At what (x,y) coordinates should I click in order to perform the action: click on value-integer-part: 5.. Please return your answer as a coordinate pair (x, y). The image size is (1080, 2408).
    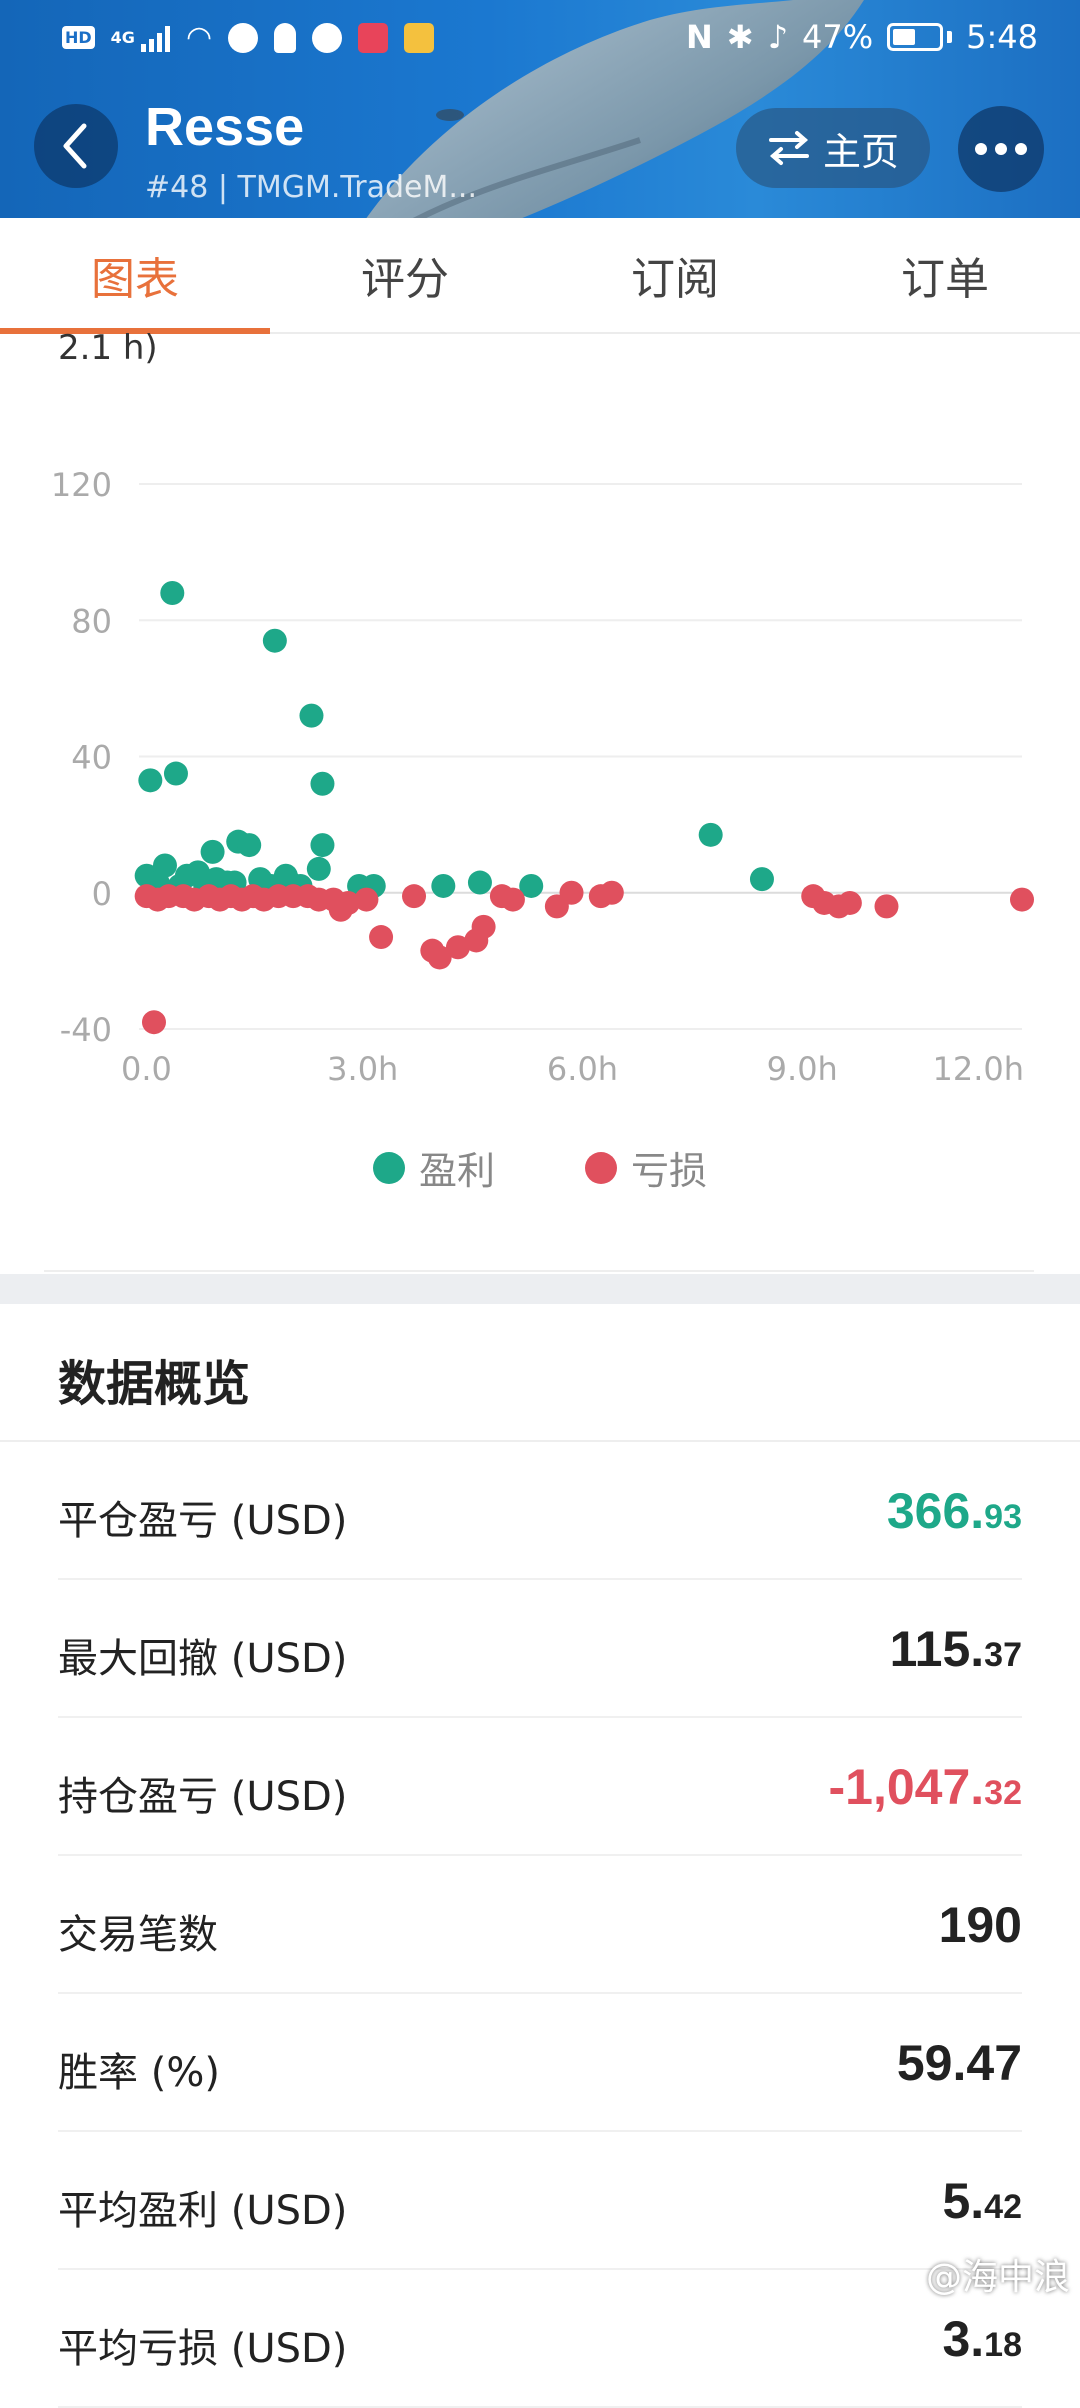
    Looking at the image, I should click on (963, 2201).